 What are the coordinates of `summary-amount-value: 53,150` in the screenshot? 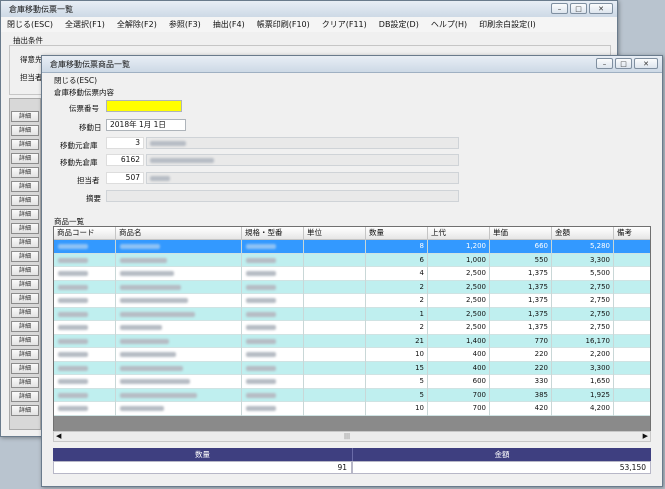 It's located at (501, 467).